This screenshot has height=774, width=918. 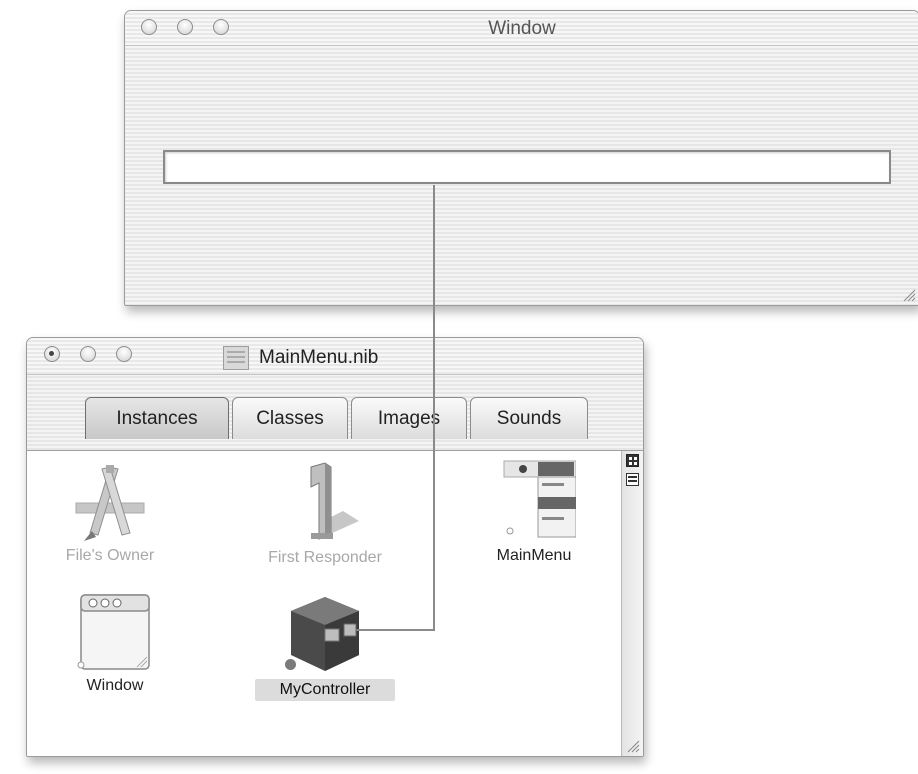 I want to click on instance-files-owner: File's Owner, so click(x=110, y=515).